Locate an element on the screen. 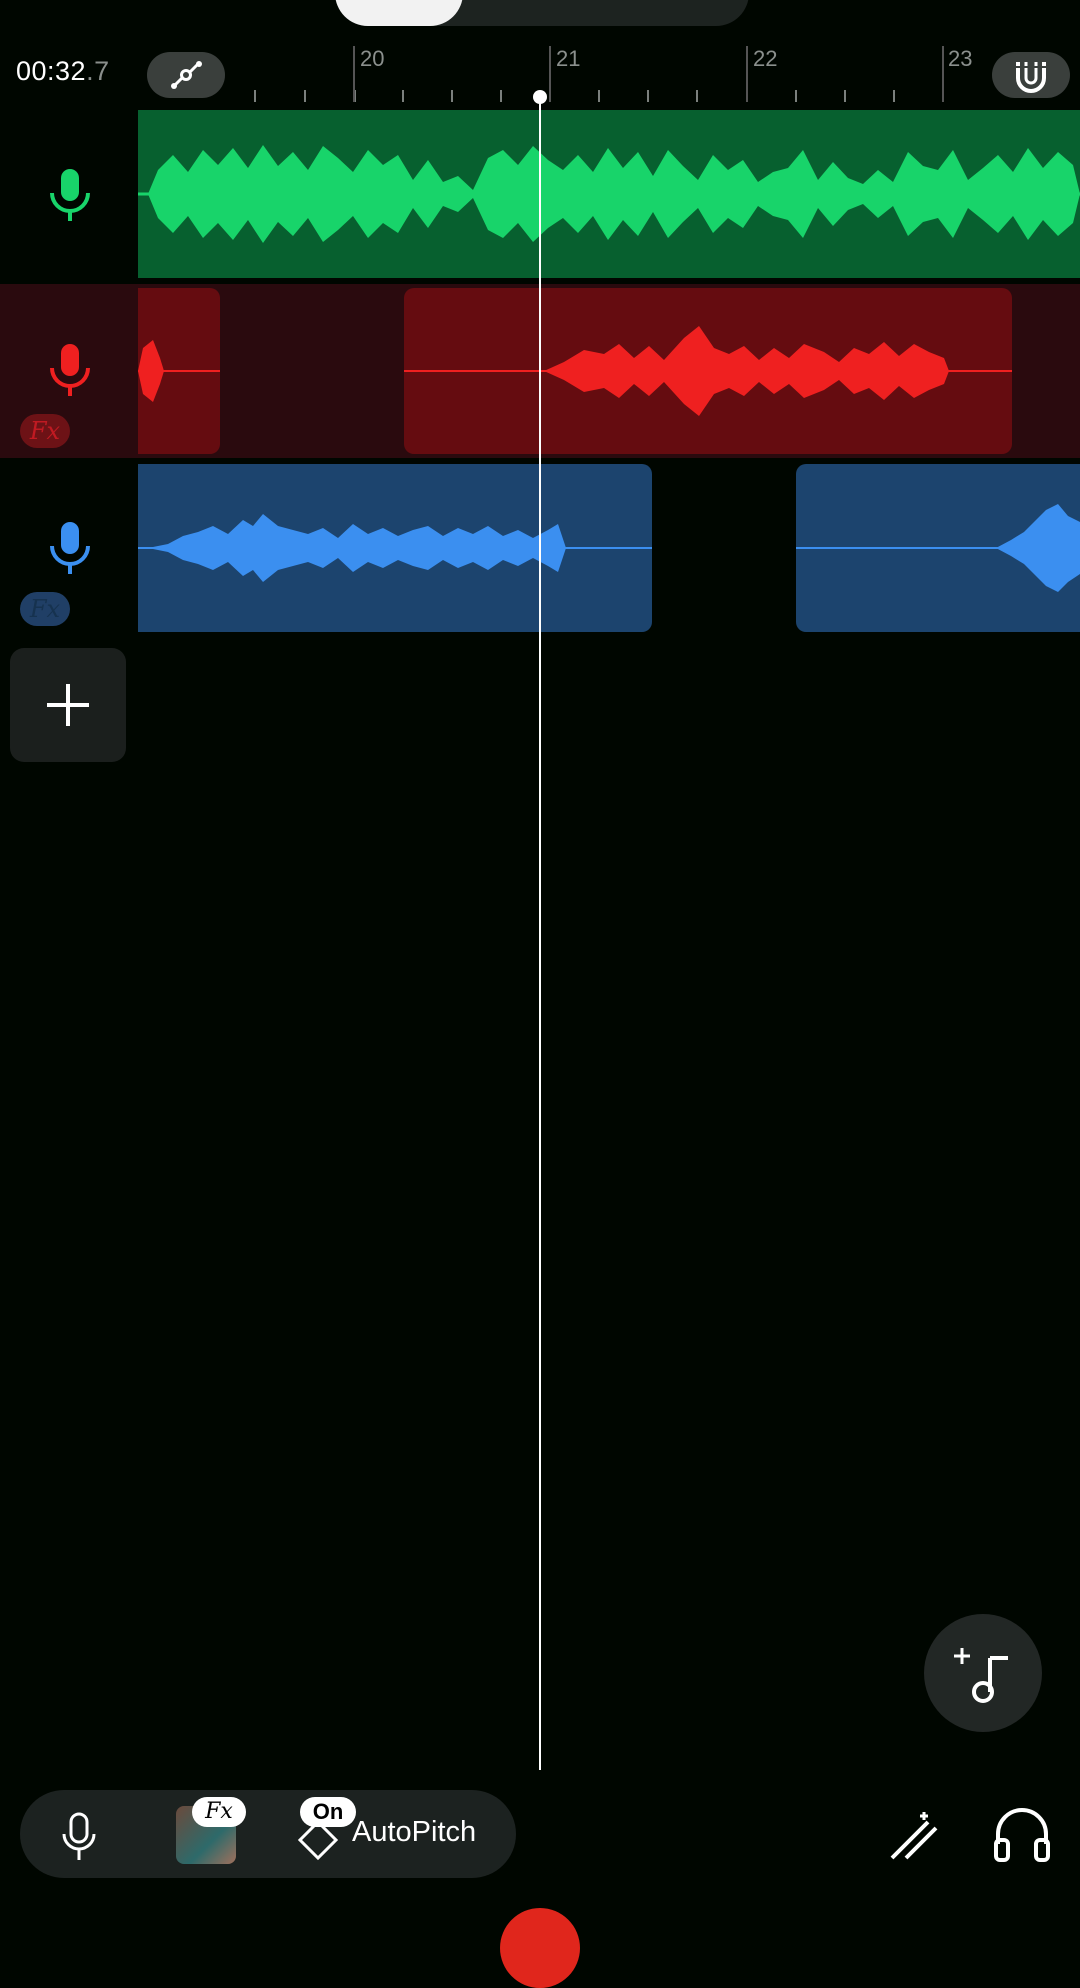 This screenshot has width=1080, height=1988. add-track-button is located at coordinates (68, 705).